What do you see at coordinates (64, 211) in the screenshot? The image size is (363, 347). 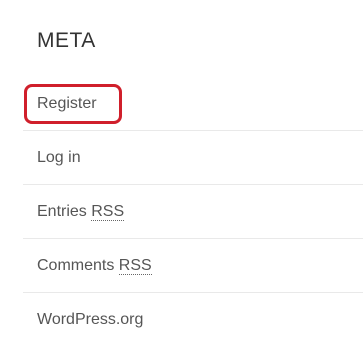 I see `entries-rss-label: Entries` at bounding box center [64, 211].